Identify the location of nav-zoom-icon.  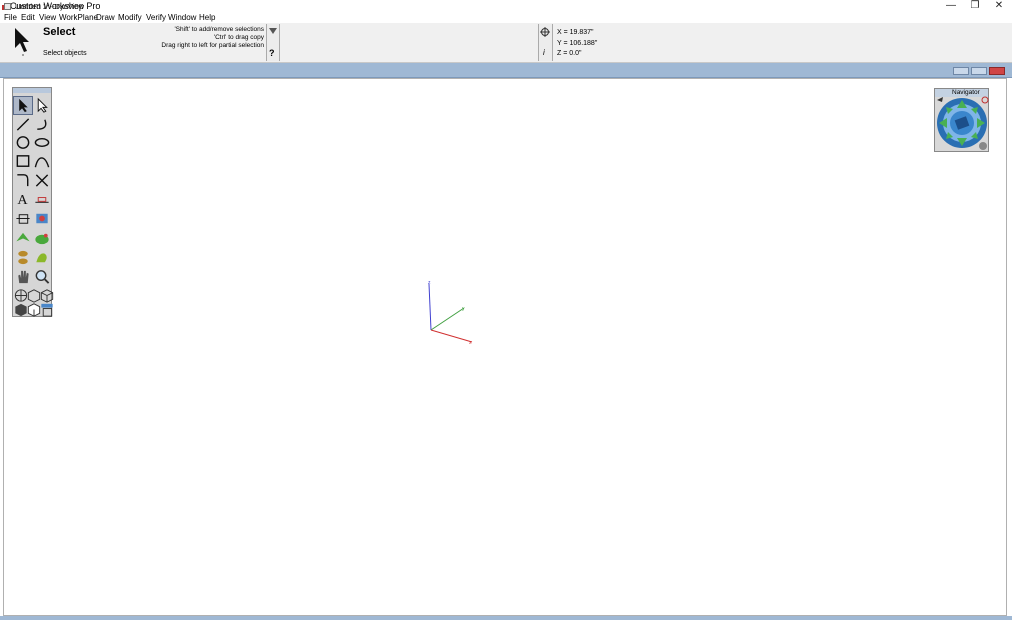
(983, 146).